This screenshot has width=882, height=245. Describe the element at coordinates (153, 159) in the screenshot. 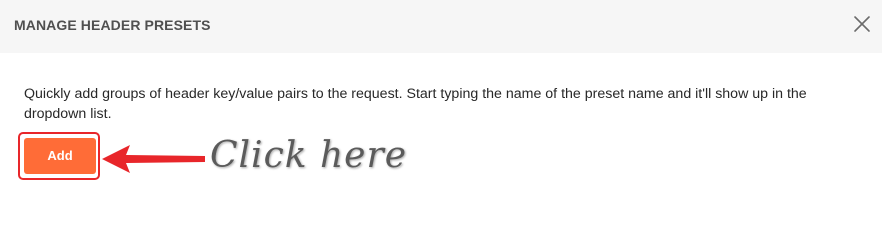

I see `arrow-left-icon` at that location.